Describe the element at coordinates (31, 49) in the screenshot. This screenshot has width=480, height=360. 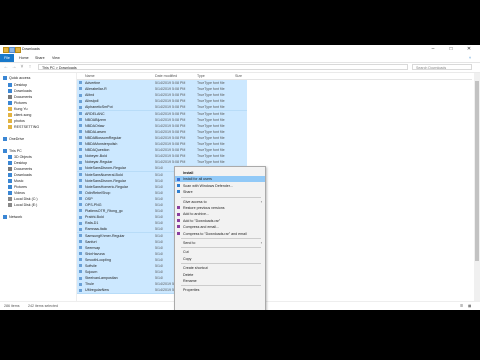
I see `window-title: Downloads` at that location.